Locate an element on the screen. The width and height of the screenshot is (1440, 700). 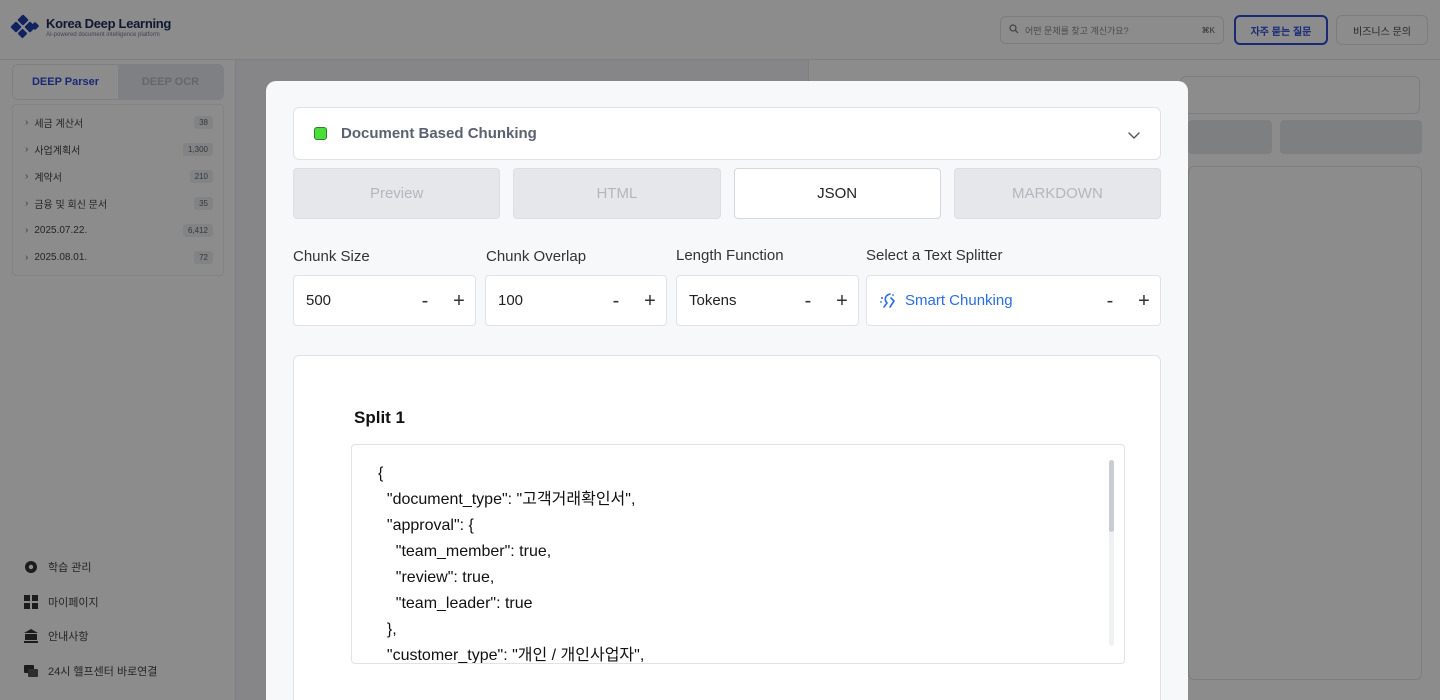
length-function-select: Tokens - + is located at coordinates (767, 300).